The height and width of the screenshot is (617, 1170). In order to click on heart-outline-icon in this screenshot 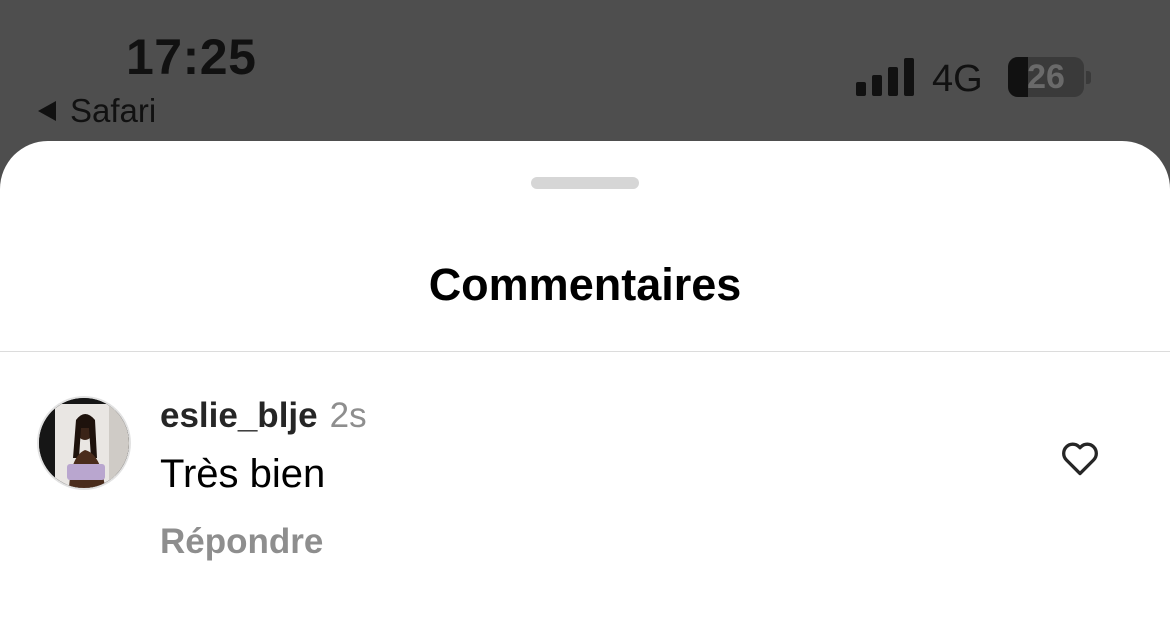, I will do `click(1080, 459)`.